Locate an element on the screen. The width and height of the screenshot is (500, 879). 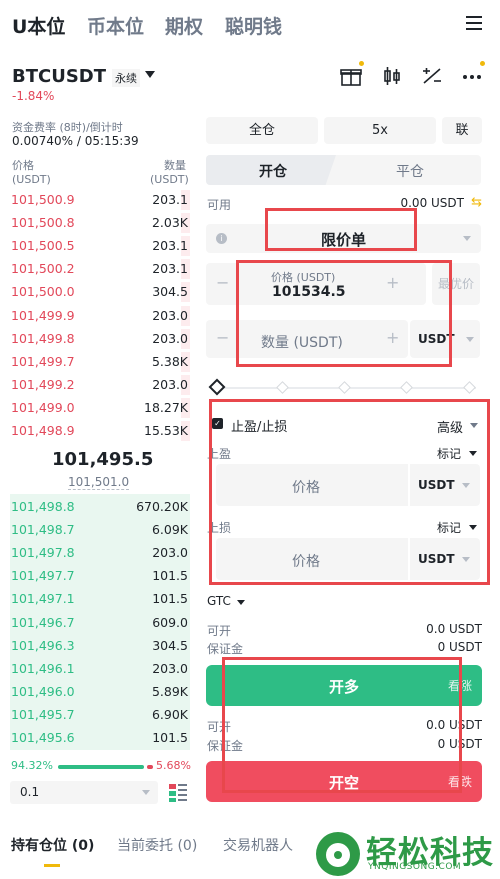
ob-price-unit: (USDT) is located at coordinates (31, 179).